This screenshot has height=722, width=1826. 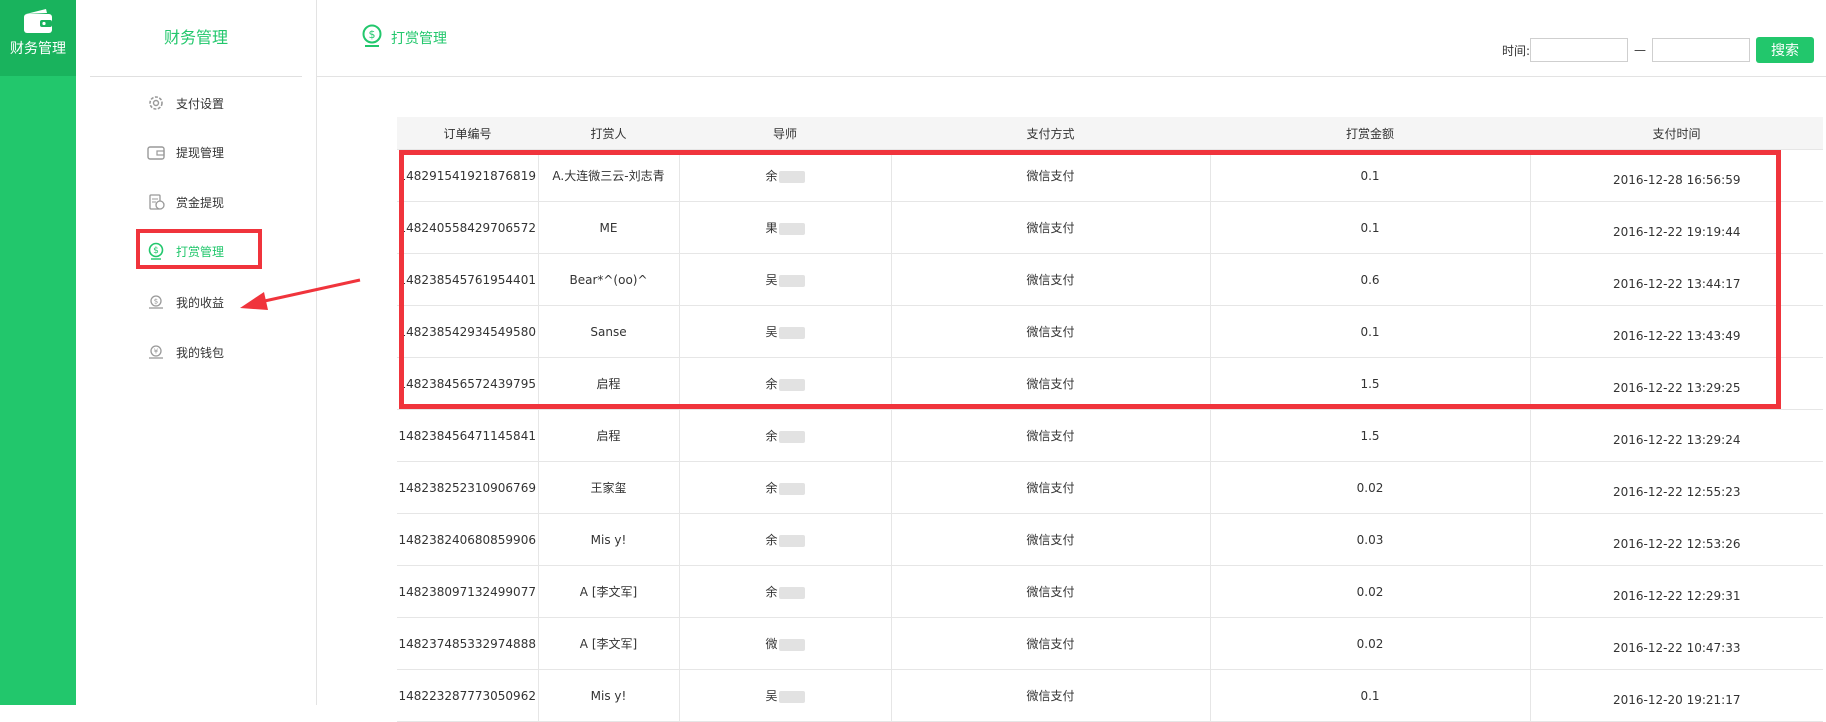 What do you see at coordinates (468, 539) in the screenshot?
I see `order-id-cell: 148238240680859906` at bounding box center [468, 539].